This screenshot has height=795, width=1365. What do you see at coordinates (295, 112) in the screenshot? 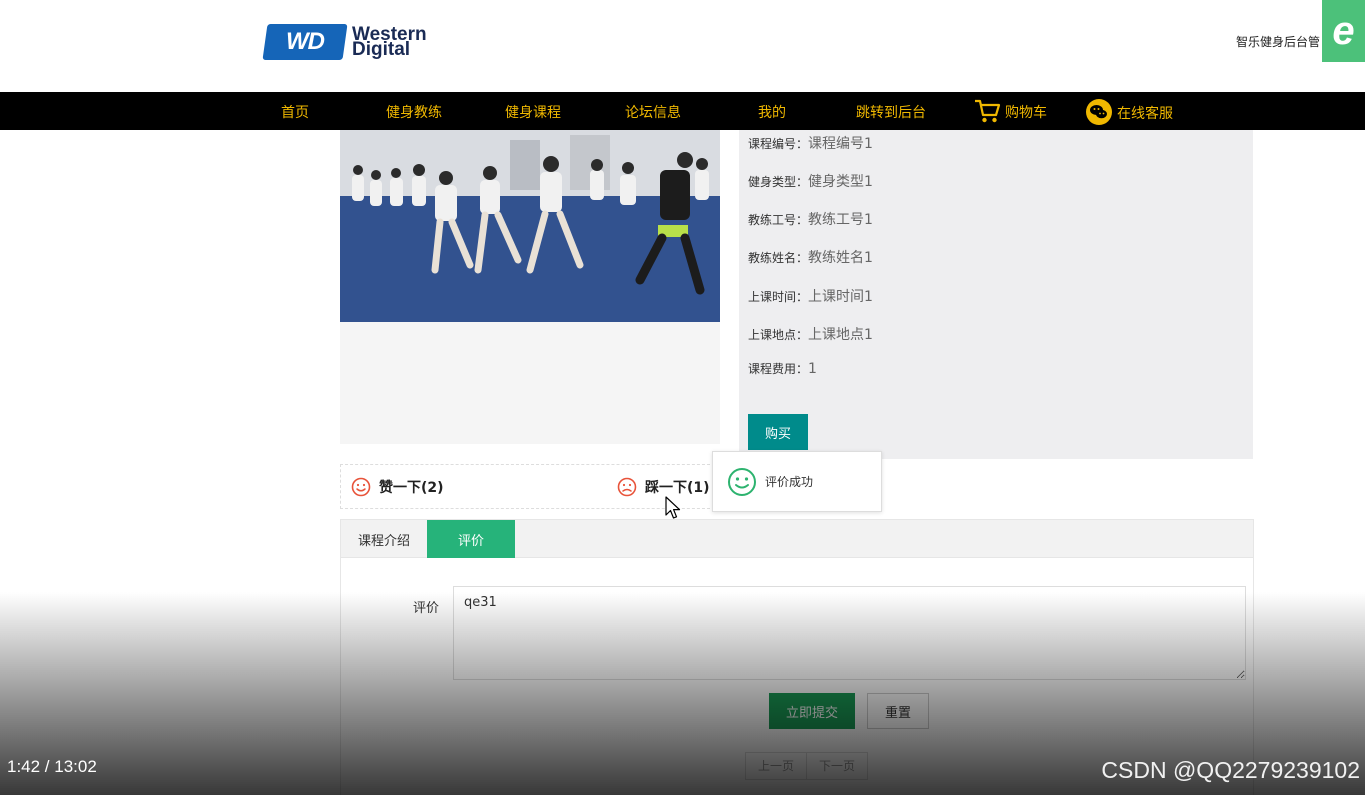
I see `nav-item-home: 首页` at bounding box center [295, 112].